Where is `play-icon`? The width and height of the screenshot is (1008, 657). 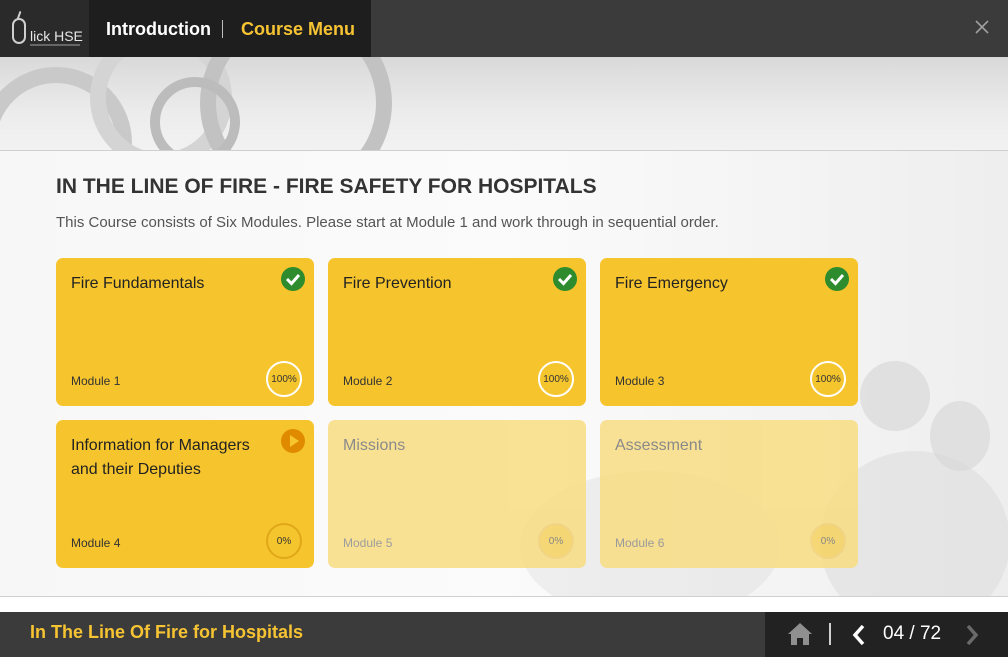 play-icon is located at coordinates (293, 441).